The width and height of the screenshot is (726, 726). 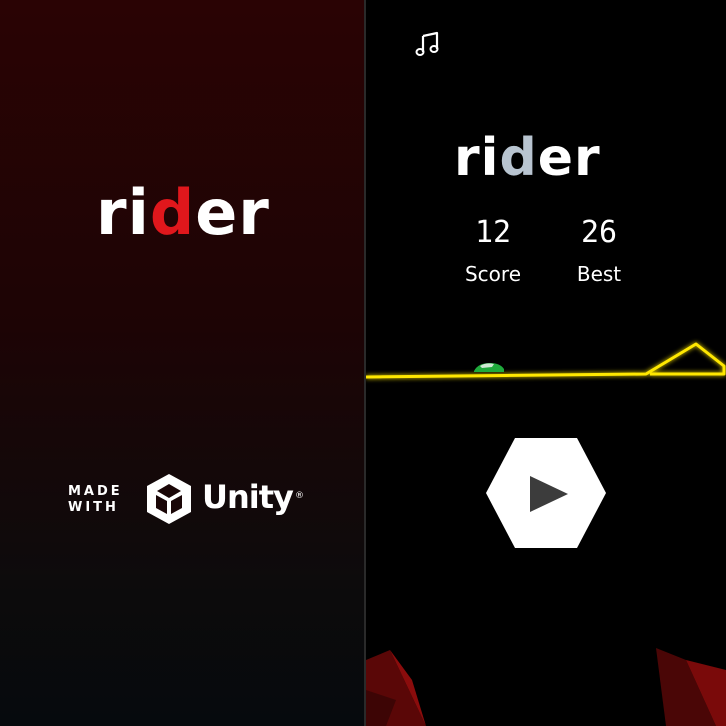 I want to click on made-with-label: MADE WITH, so click(x=95, y=500).